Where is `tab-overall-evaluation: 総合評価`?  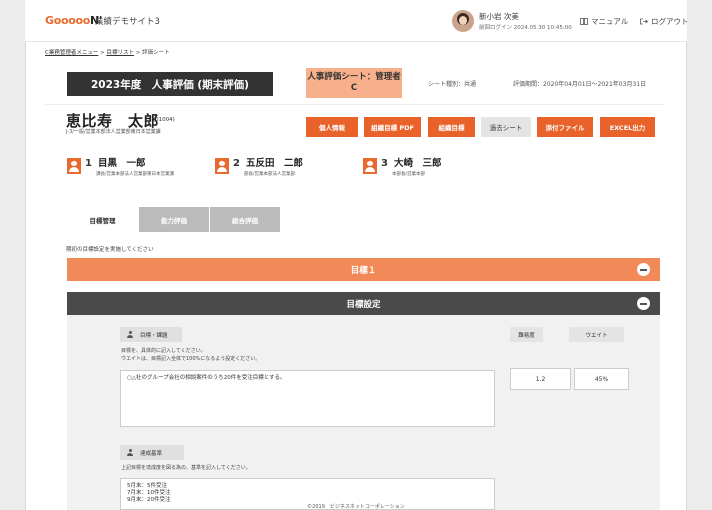 tab-overall-evaluation: 総合評価 is located at coordinates (245, 219).